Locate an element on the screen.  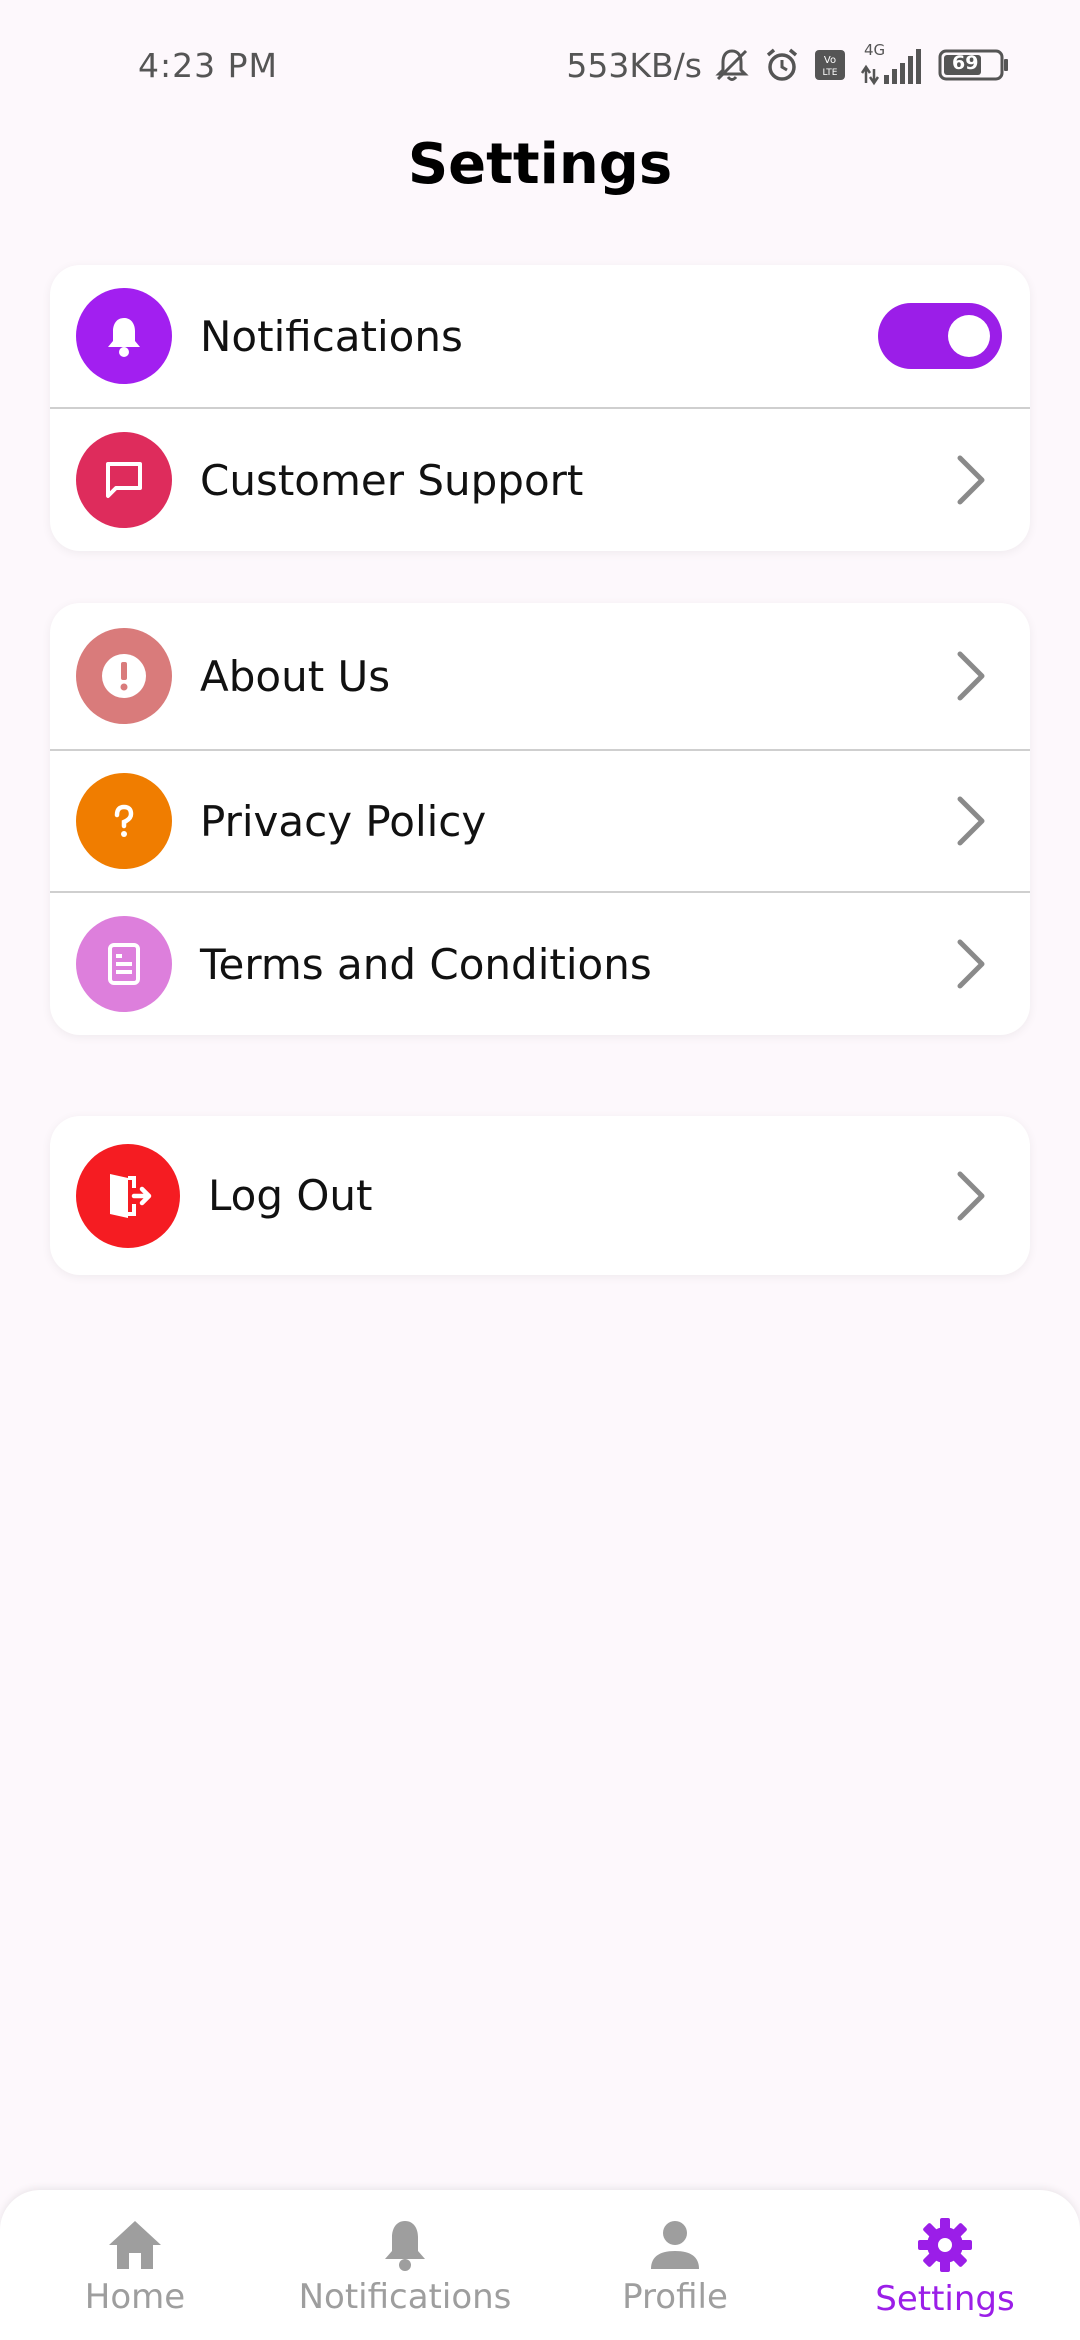
exclamation-icon is located at coordinates (124, 676).